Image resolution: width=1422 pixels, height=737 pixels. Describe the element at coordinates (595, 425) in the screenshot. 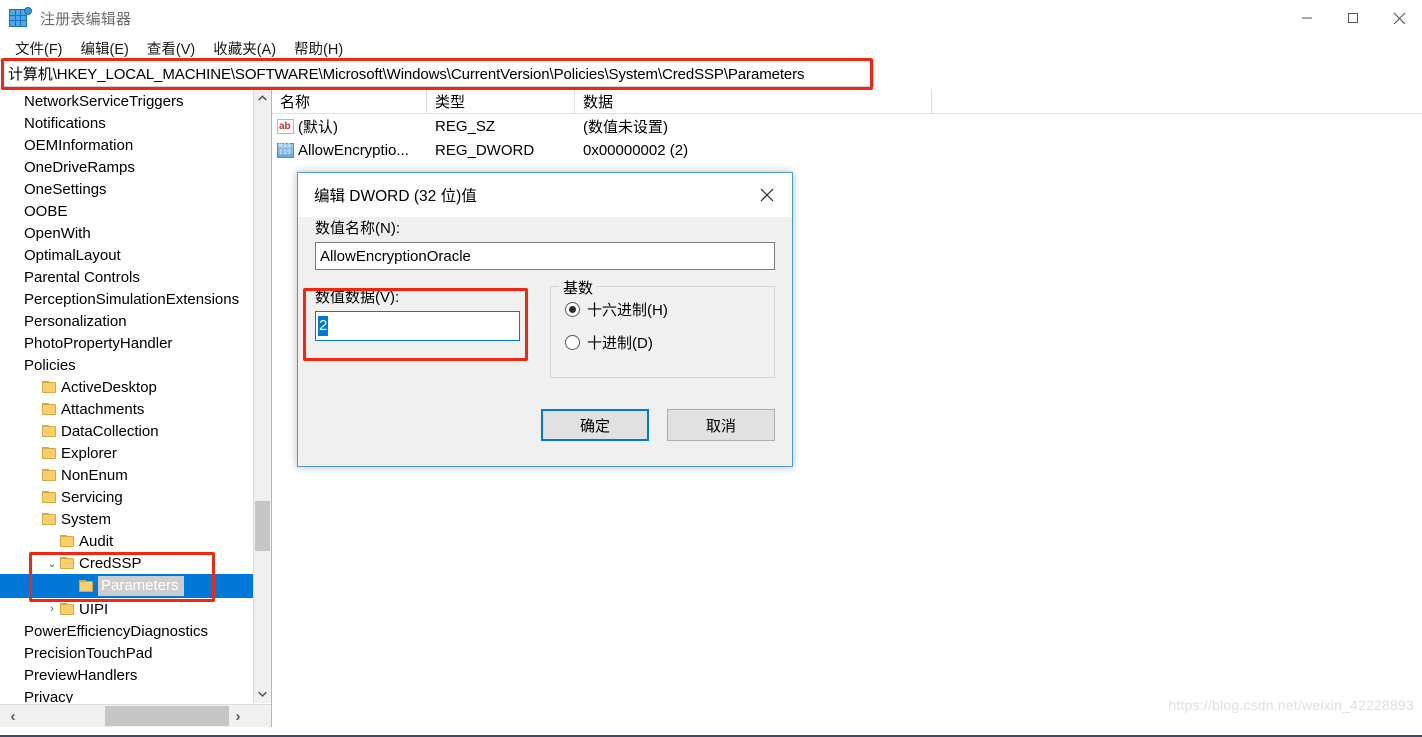

I see `ok-button: 确定` at that location.